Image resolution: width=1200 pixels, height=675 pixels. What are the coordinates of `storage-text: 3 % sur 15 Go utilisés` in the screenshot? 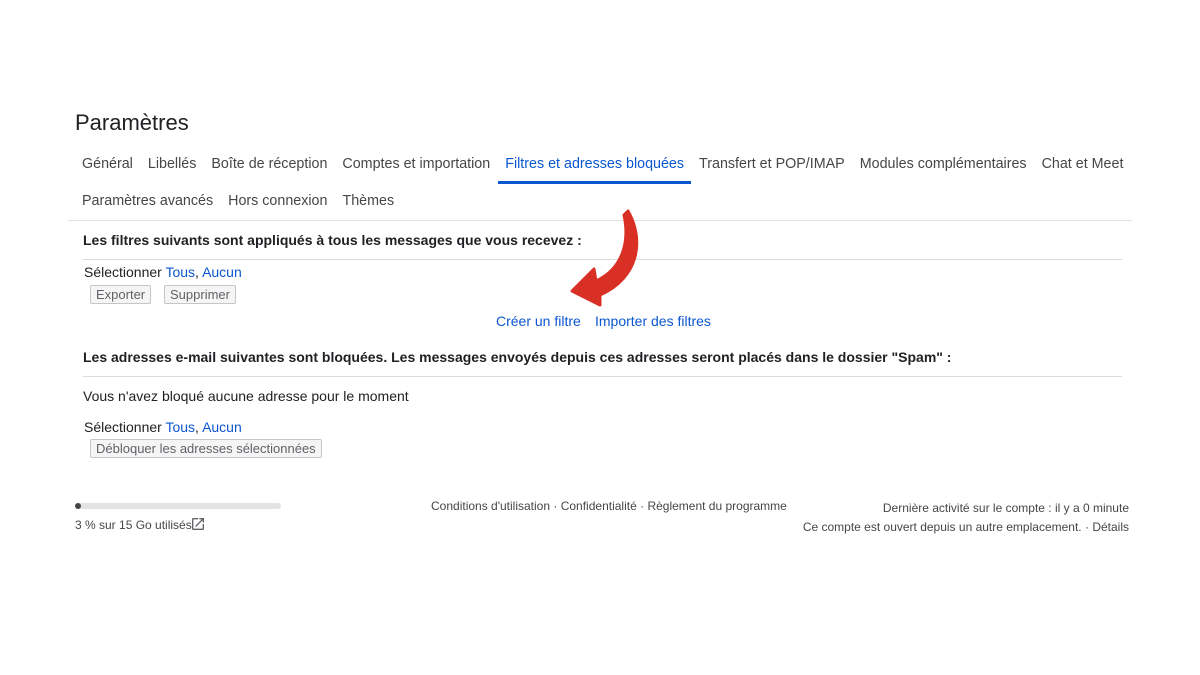 It's located at (133, 525).